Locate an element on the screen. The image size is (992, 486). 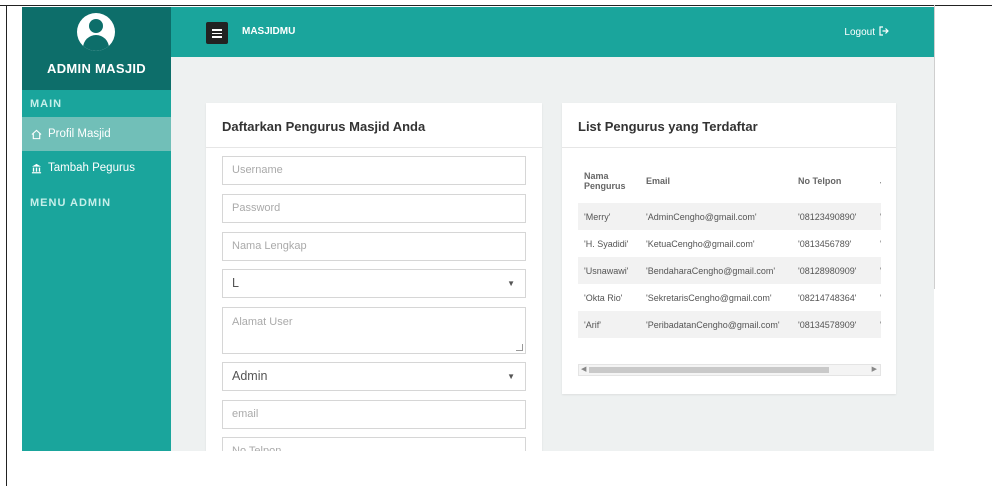
sidebar-heading-main: MAIN is located at coordinates (46, 104).